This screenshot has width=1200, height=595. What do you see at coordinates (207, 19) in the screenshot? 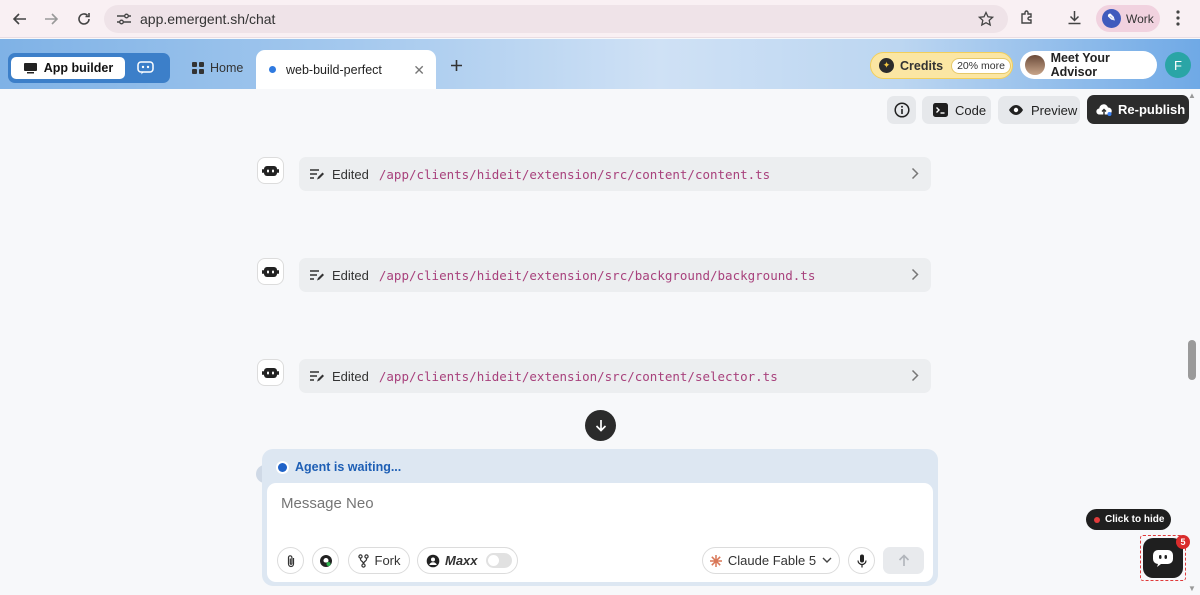
I see `url-text: app.emergent.sh/chat` at bounding box center [207, 19].